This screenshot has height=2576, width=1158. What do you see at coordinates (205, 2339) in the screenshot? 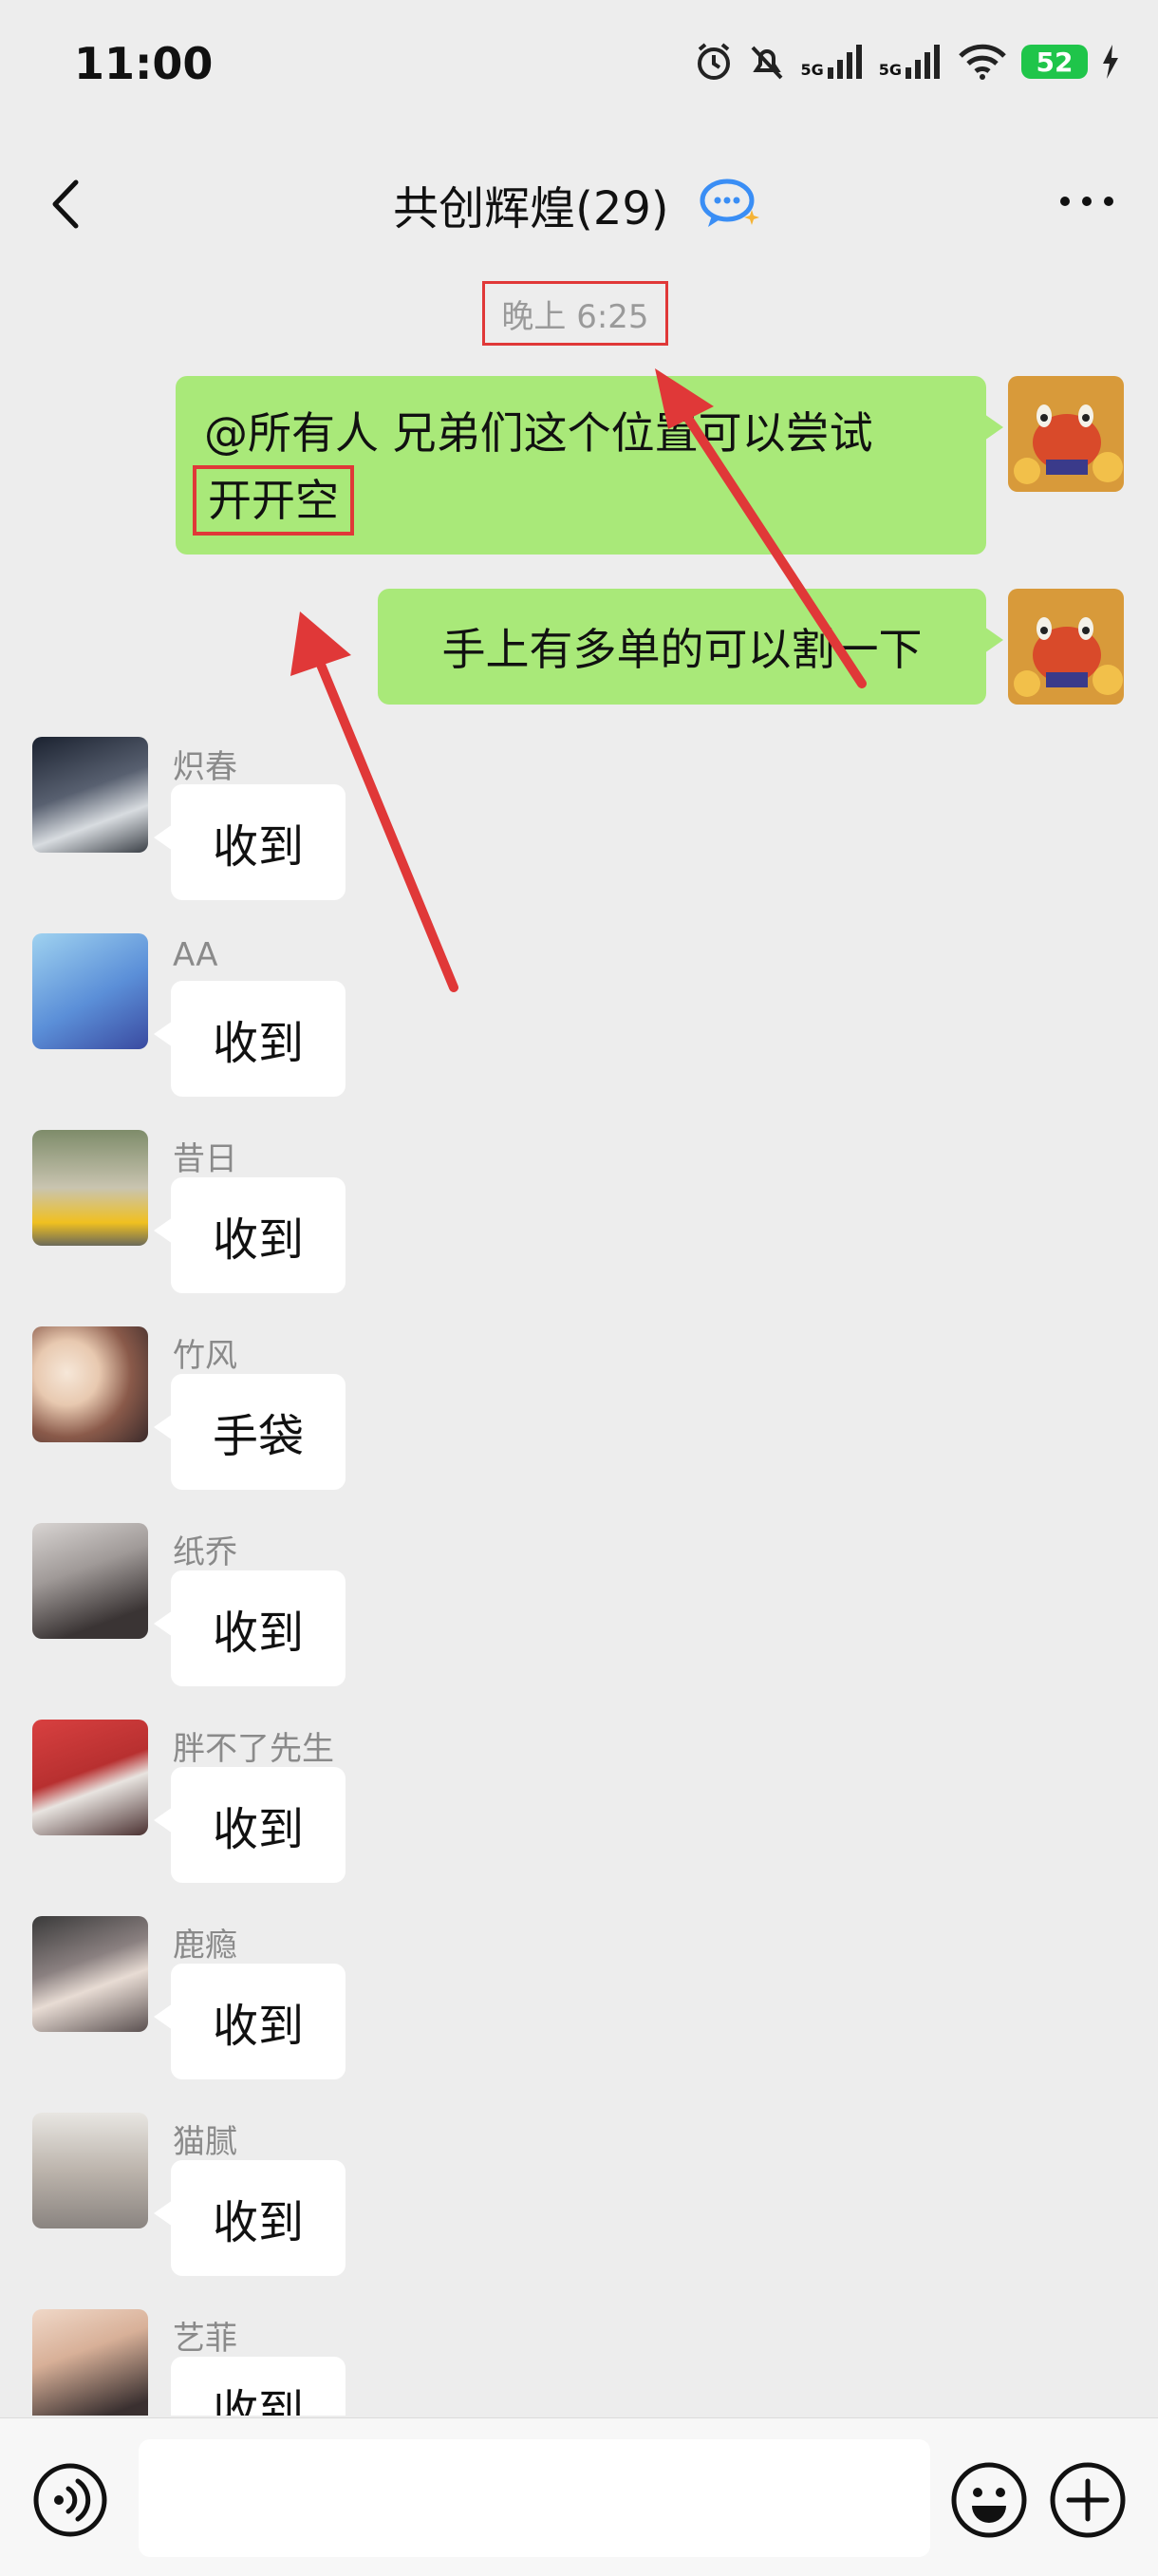
I see `sender-name: 艺菲` at bounding box center [205, 2339].